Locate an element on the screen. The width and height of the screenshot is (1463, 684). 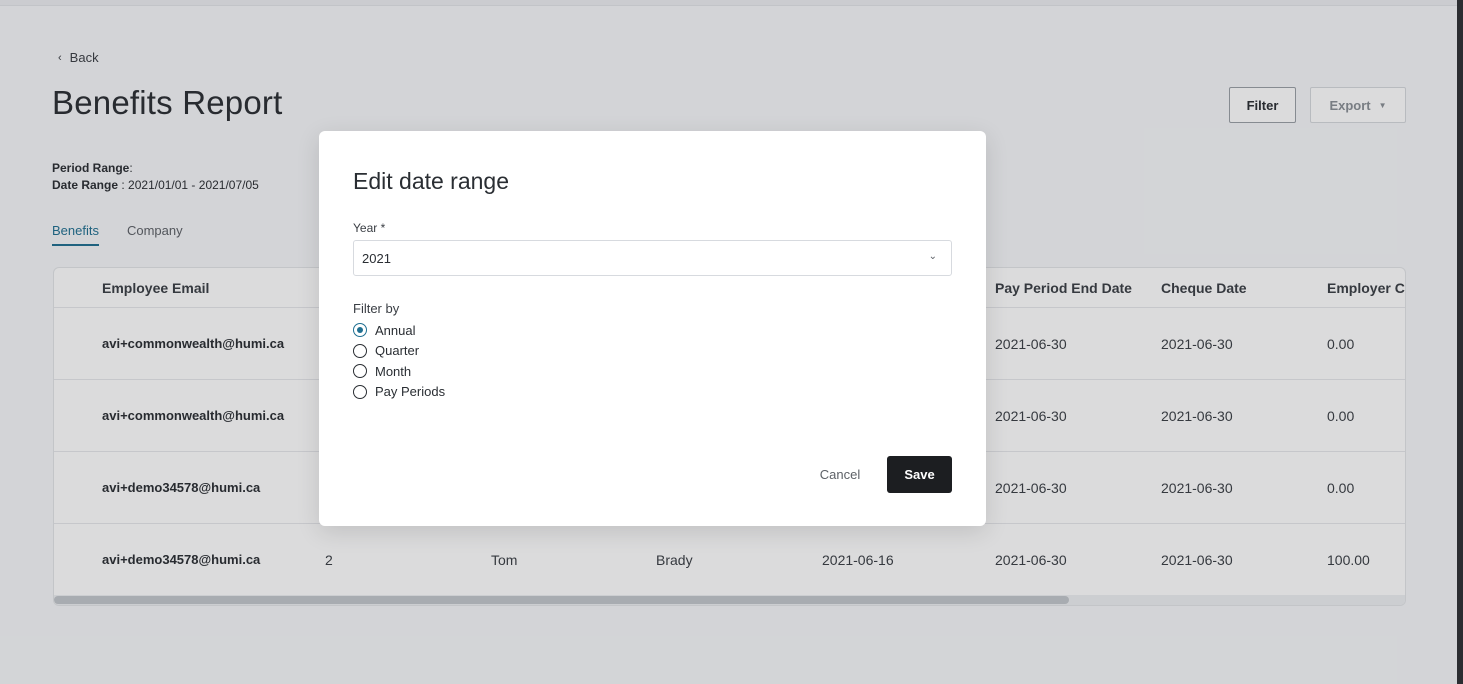
radio-month: Month is located at coordinates (399, 371).